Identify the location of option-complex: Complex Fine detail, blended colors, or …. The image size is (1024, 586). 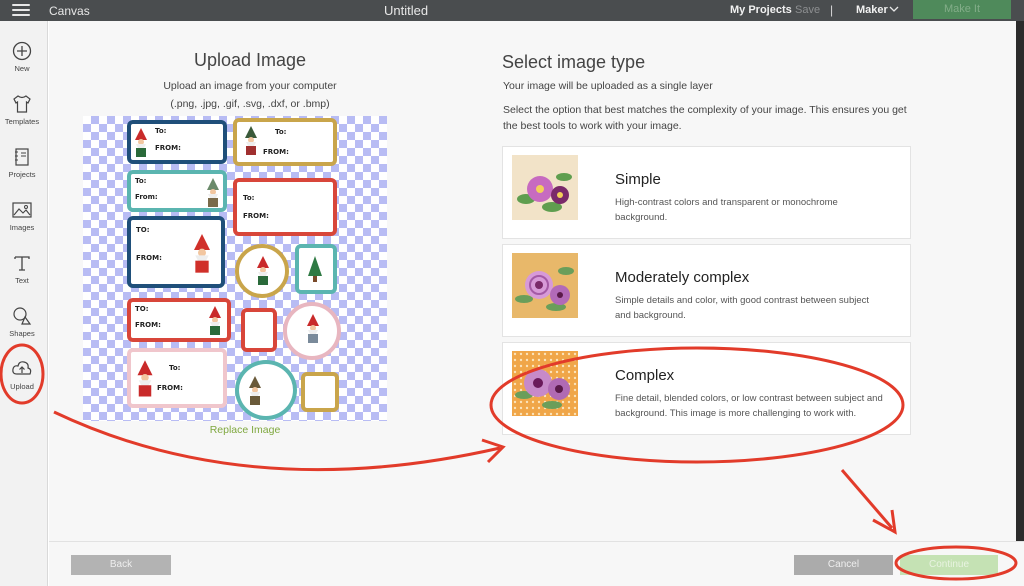
(706, 388).